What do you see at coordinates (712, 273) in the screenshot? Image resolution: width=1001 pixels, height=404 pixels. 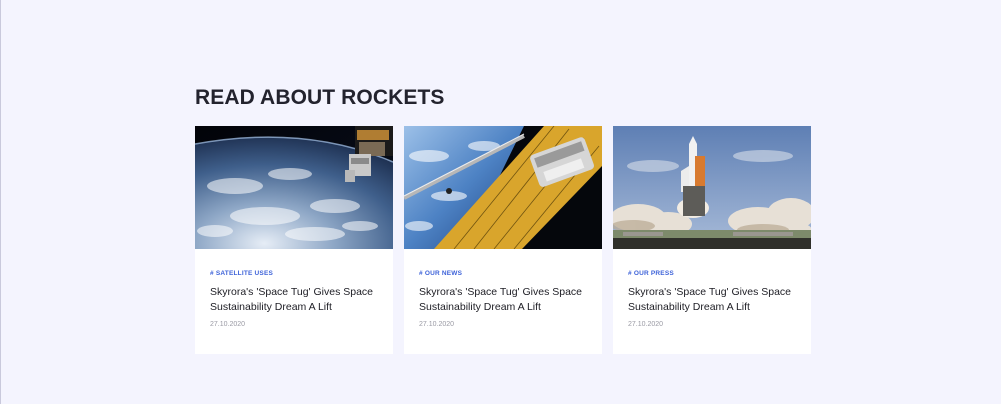 I see `card-tag: # OUR PRESS` at bounding box center [712, 273].